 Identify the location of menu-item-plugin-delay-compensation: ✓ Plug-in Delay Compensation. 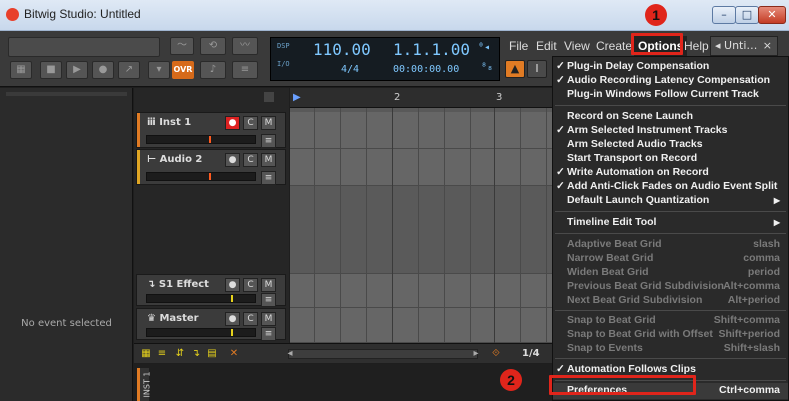
(670, 66).